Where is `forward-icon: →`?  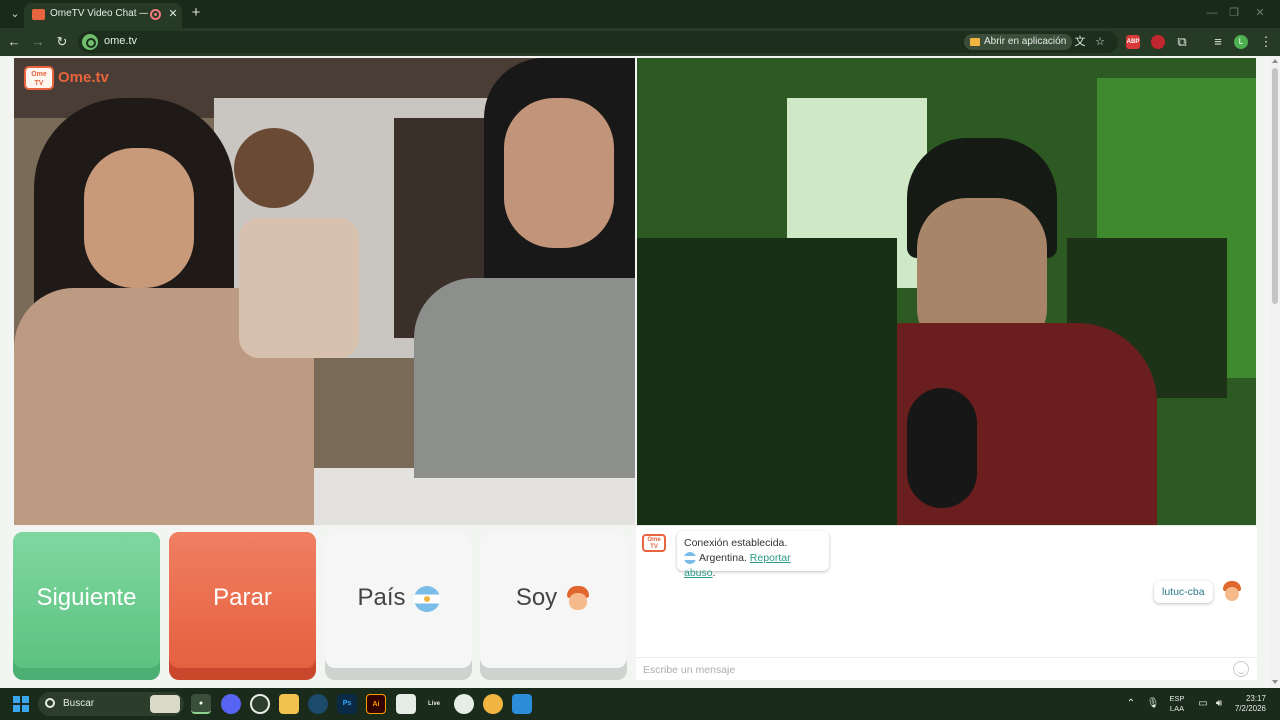 forward-icon: → is located at coordinates (38, 42).